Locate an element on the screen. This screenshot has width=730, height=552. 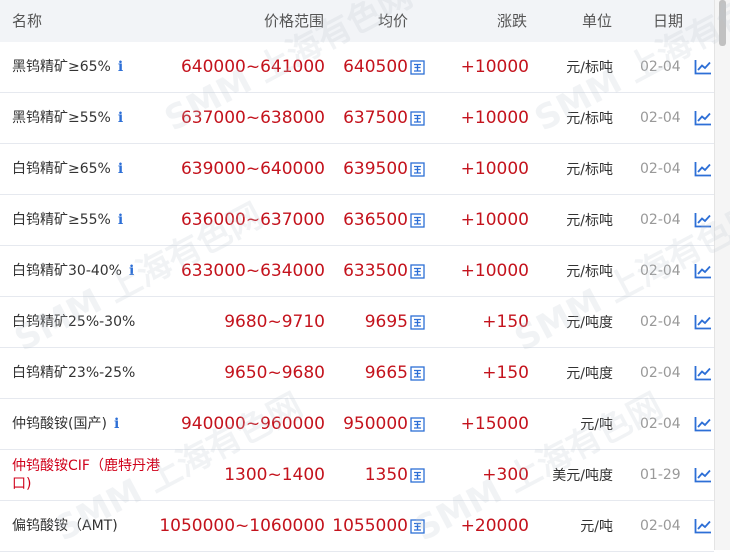
product-name-text: 白钨精矿≥55% is located at coordinates (61, 220).